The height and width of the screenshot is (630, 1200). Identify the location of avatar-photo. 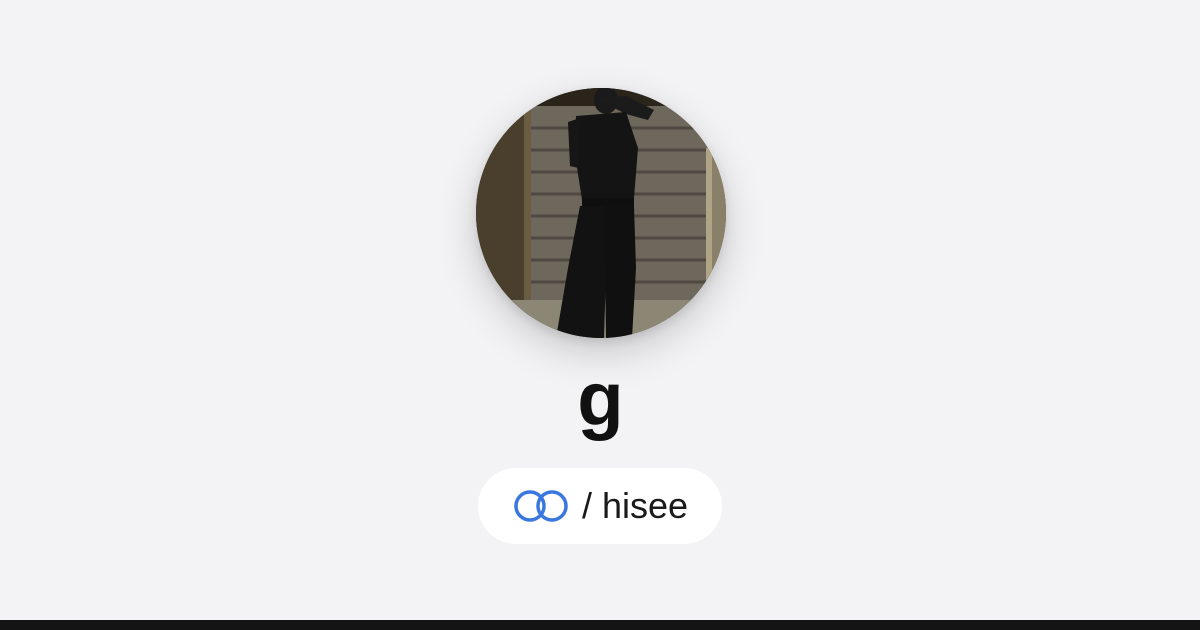
(601, 213).